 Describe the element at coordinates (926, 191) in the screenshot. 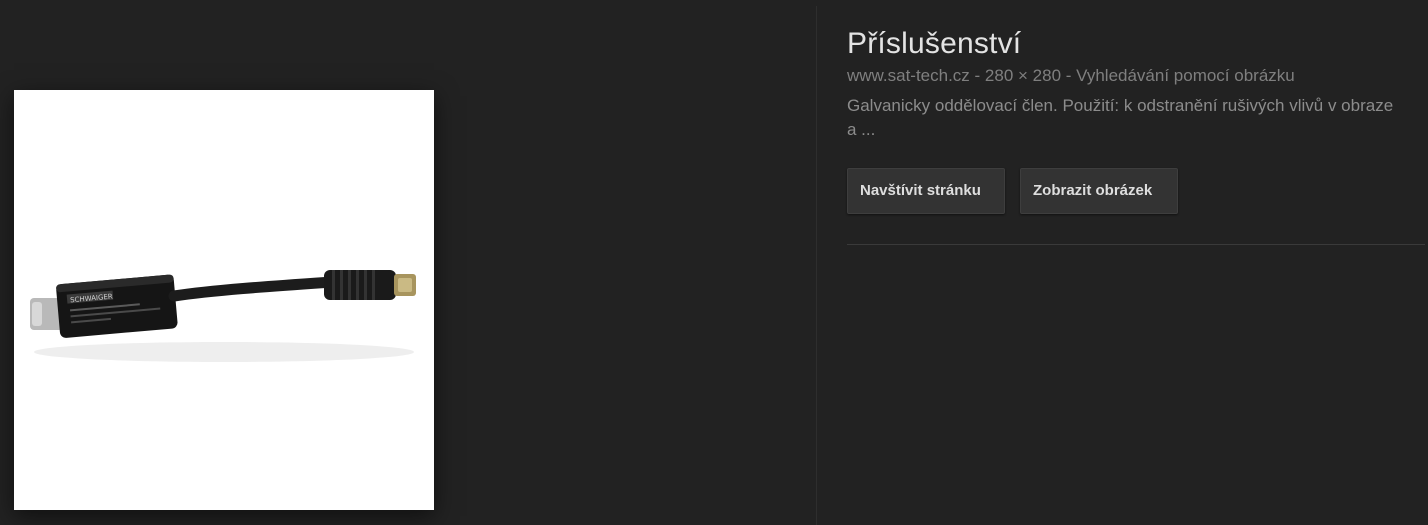

I see `visit-page-button: Navštívit stránku` at that location.